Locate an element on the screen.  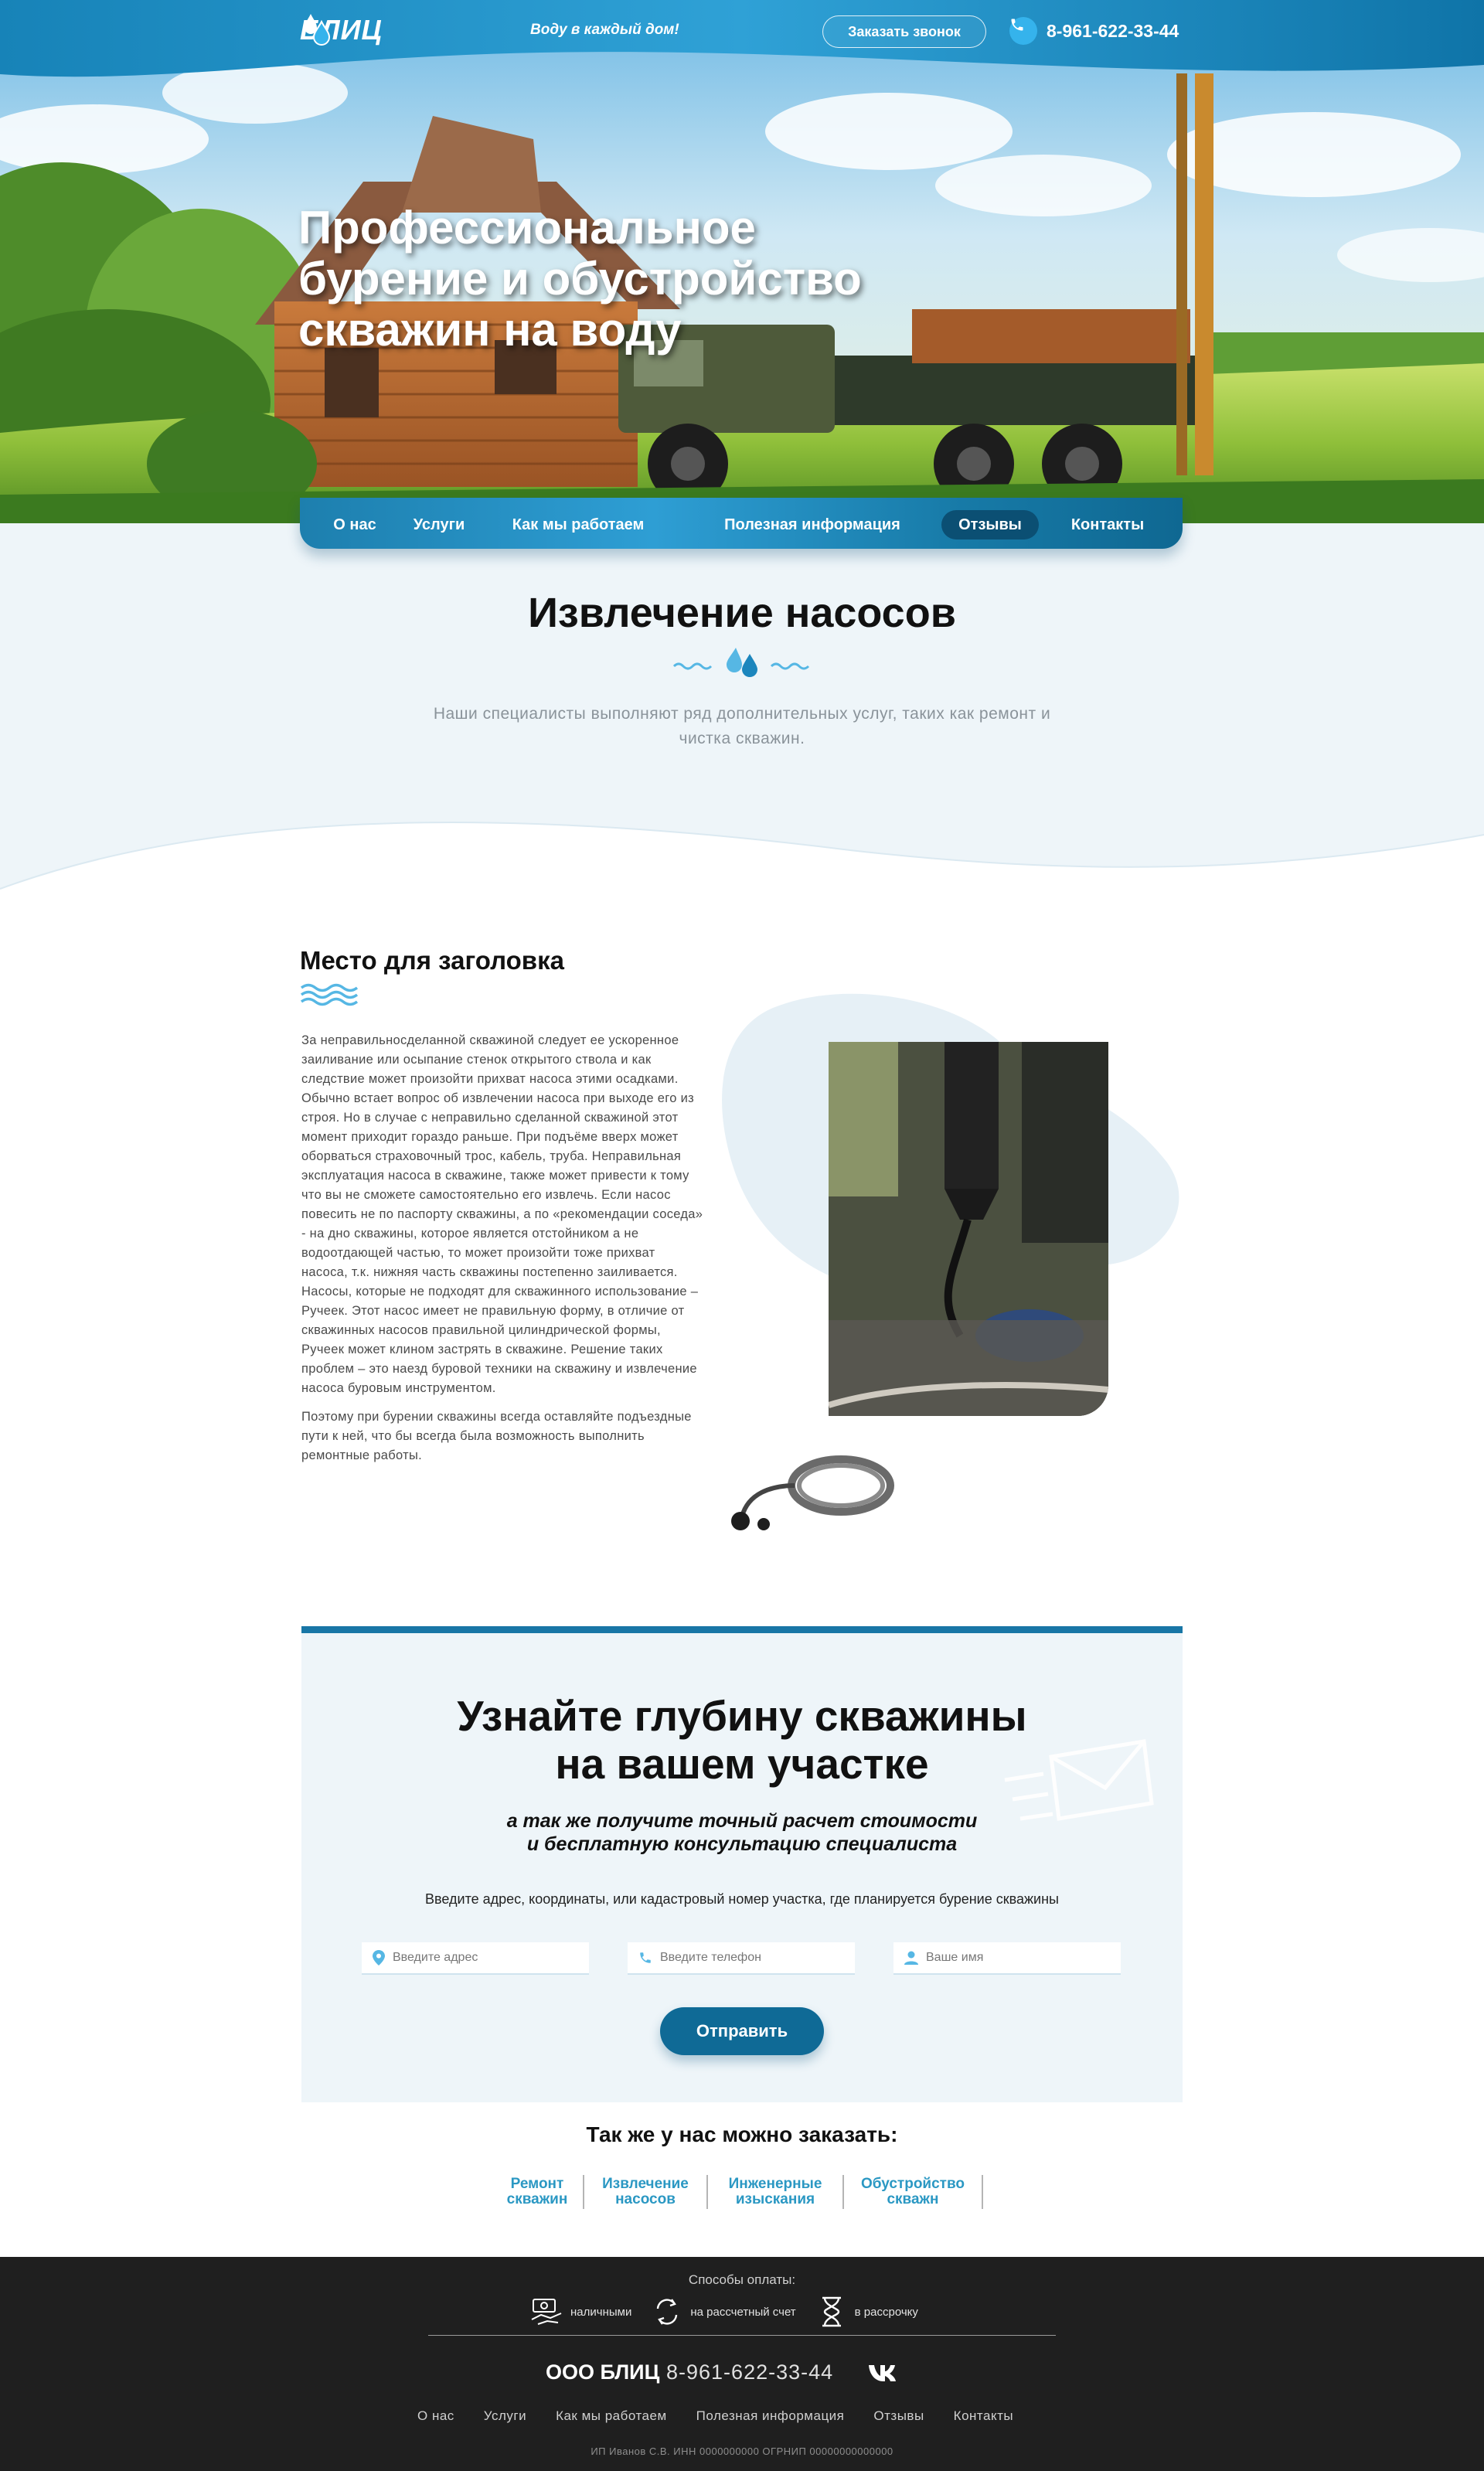
footer-nav-how-we-work: Как мы работаем is located at coordinates (611, 2416).